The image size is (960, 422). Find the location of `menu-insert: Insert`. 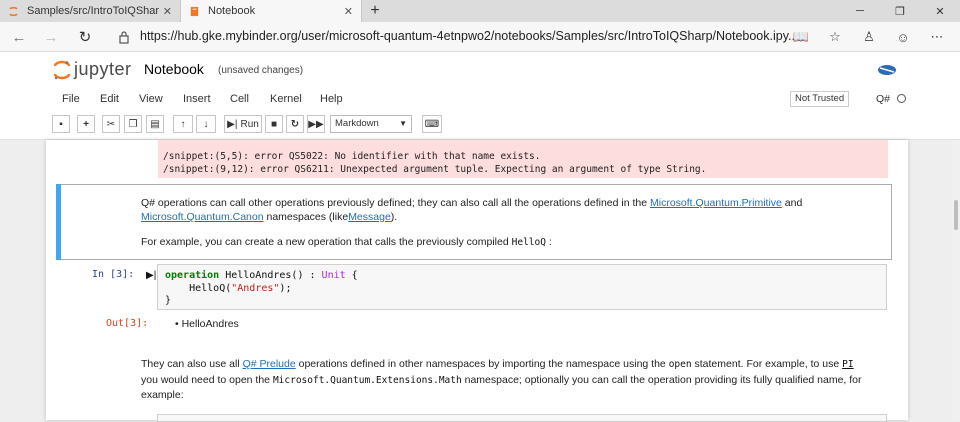

menu-insert: Insert is located at coordinates (197, 99).